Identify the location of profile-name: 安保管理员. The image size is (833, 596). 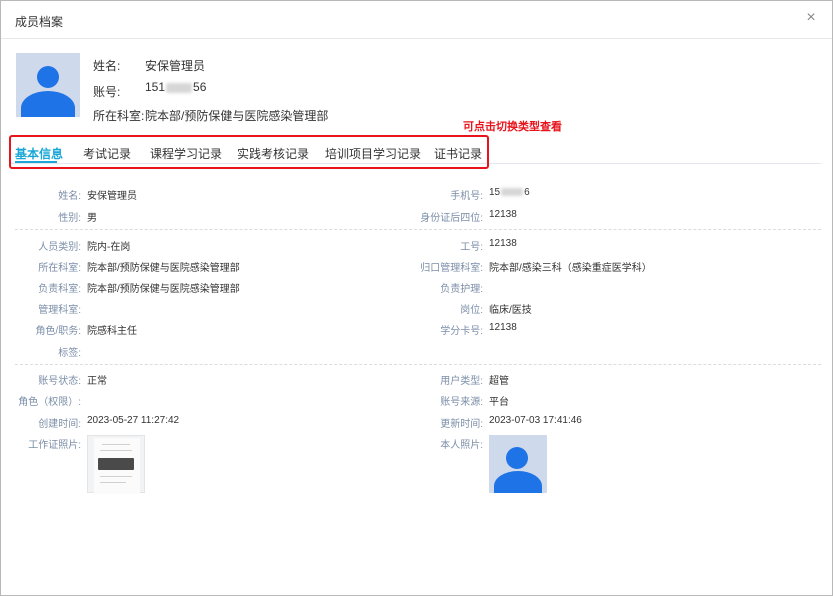
(175, 66).